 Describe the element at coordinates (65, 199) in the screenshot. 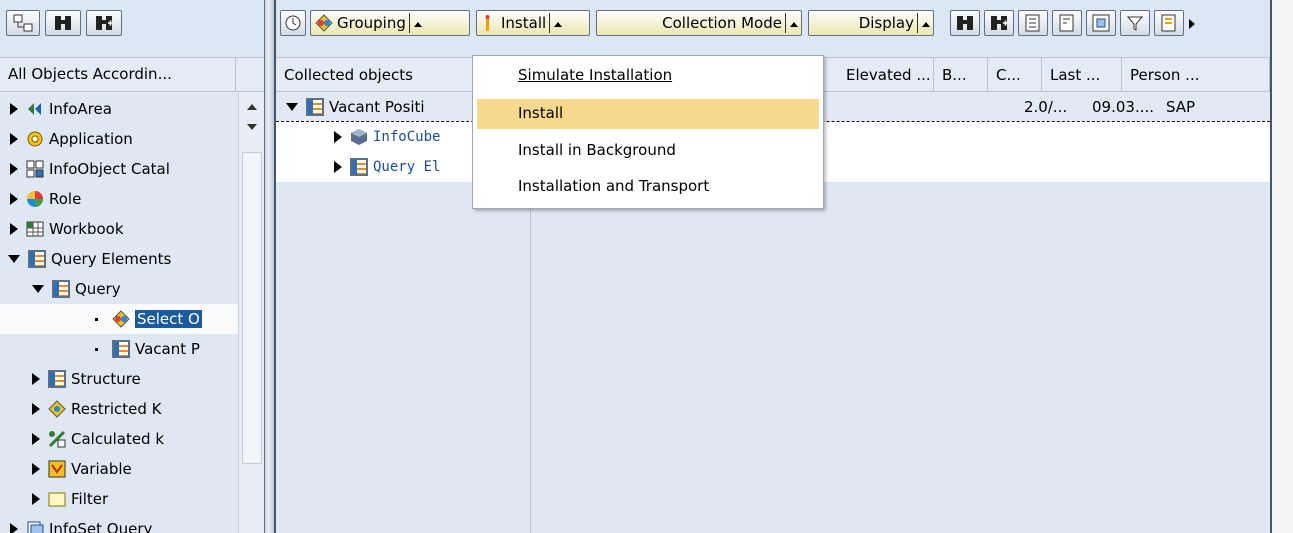

I see `tree-item-label: Role` at that location.